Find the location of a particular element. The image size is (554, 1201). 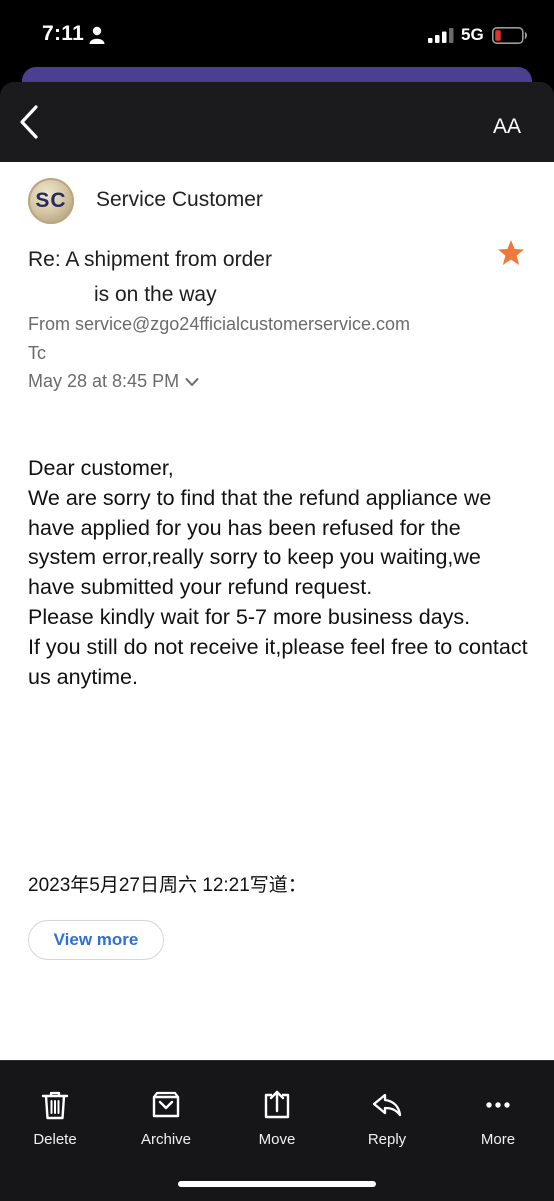

cellular-signal-icon is located at coordinates (441, 35).